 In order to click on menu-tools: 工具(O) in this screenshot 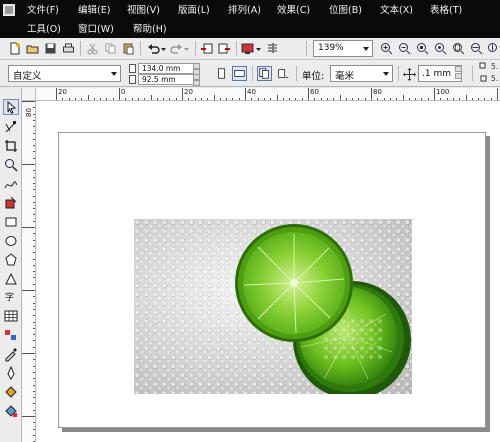, I will do `click(44, 30)`.